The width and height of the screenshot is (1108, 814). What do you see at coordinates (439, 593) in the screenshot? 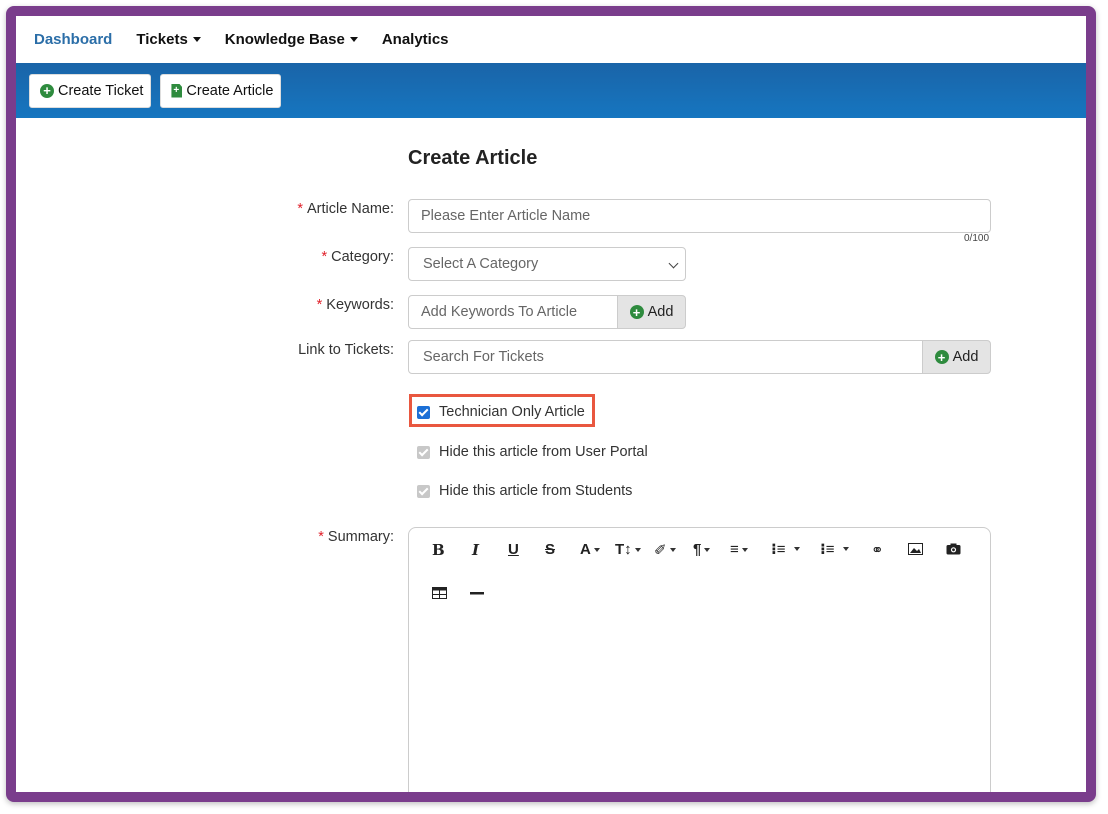
I see `table-icon` at bounding box center [439, 593].